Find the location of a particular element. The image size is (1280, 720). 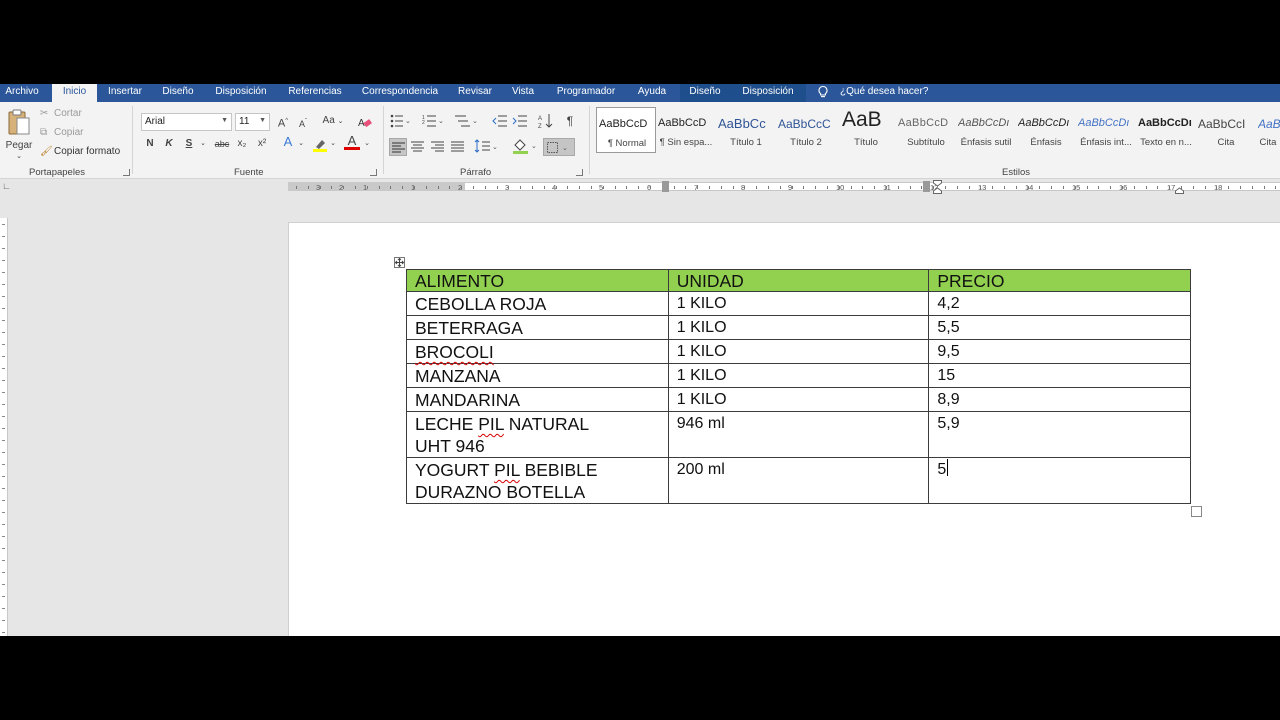

cell-alimento: LECHE PIL NATURAL UHT 946 is located at coordinates (537, 434).